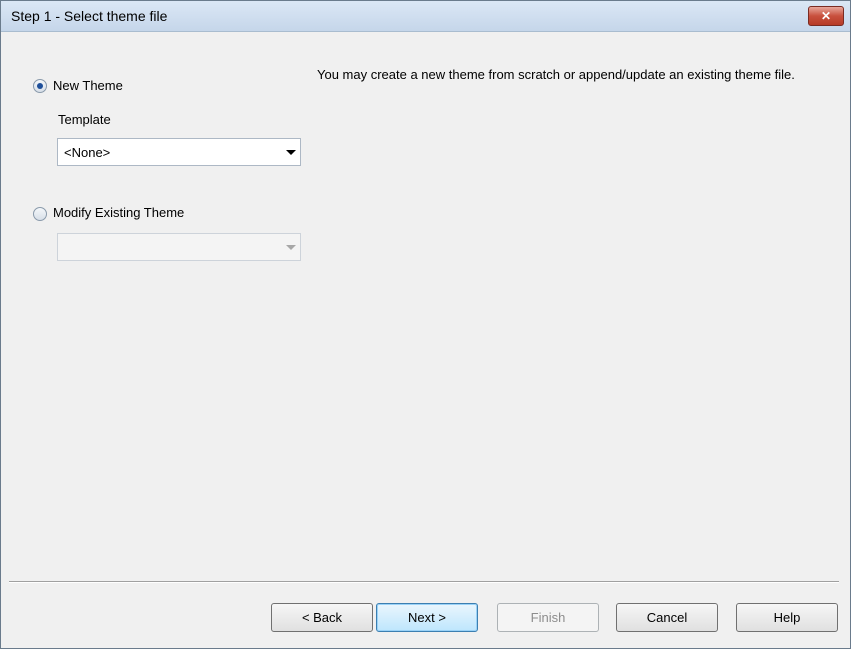  I want to click on close-button: ✕, so click(826, 16).